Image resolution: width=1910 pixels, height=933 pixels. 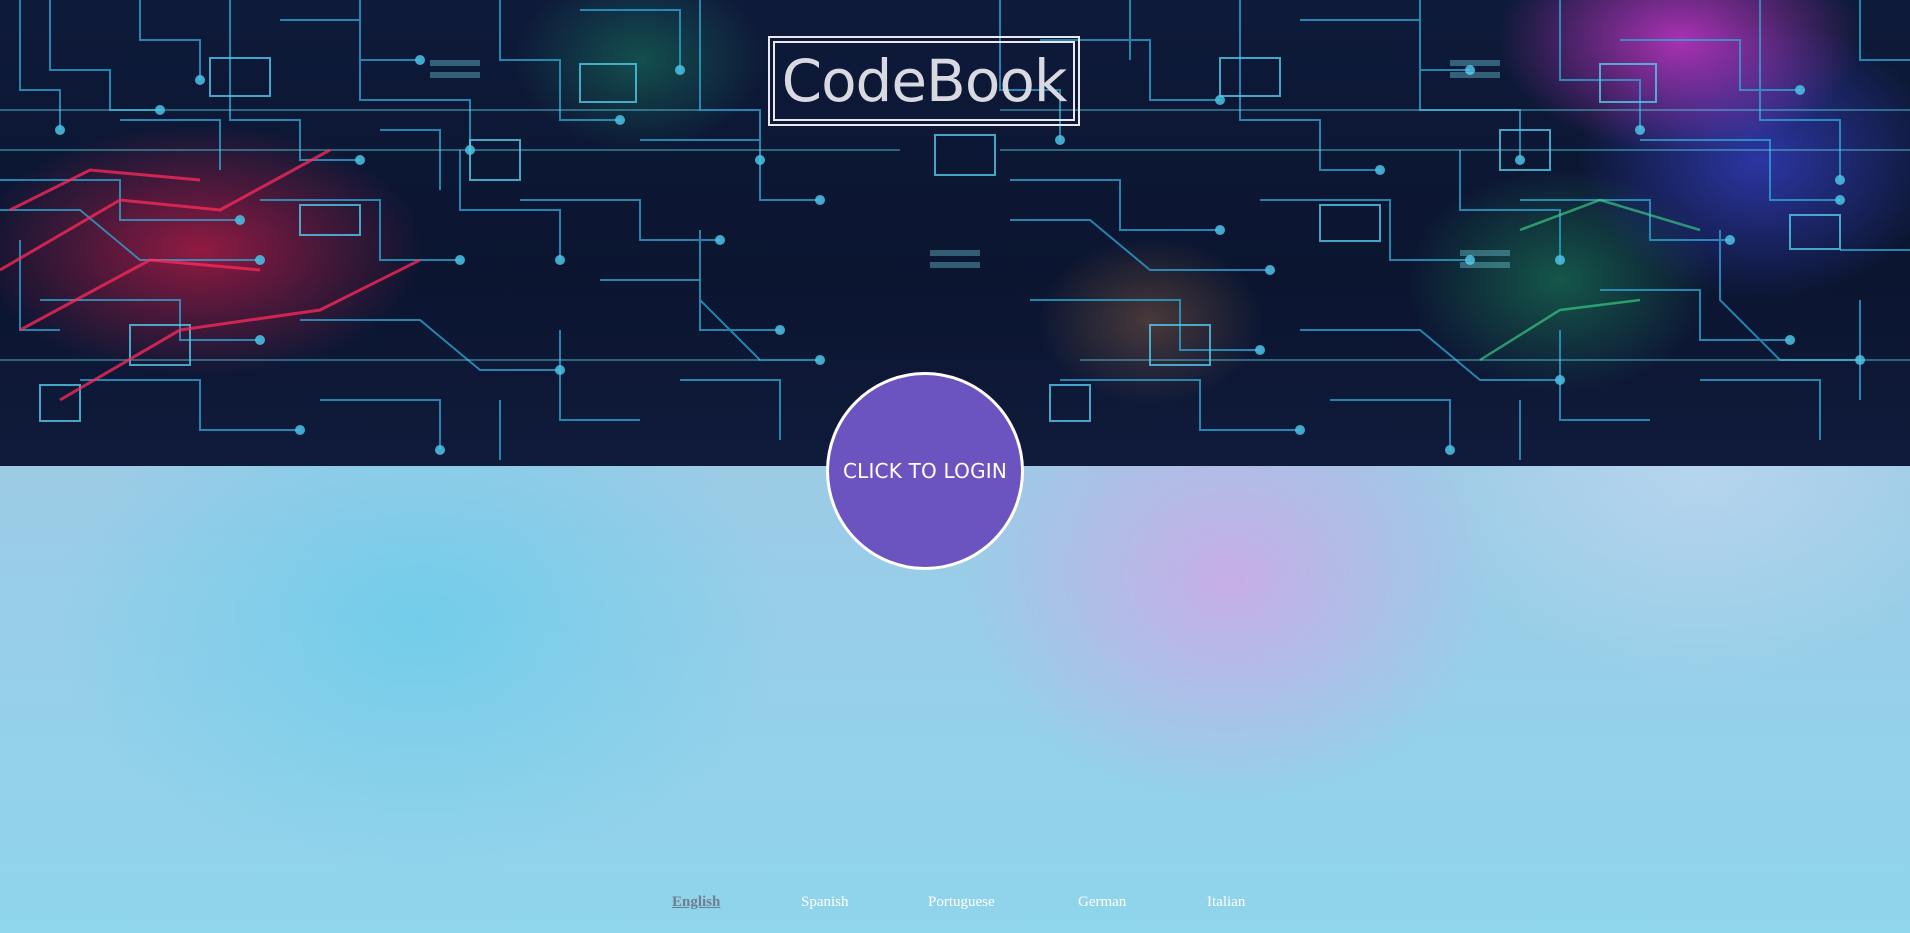 I want to click on logo-frame: CodeBook, so click(x=924, y=81).